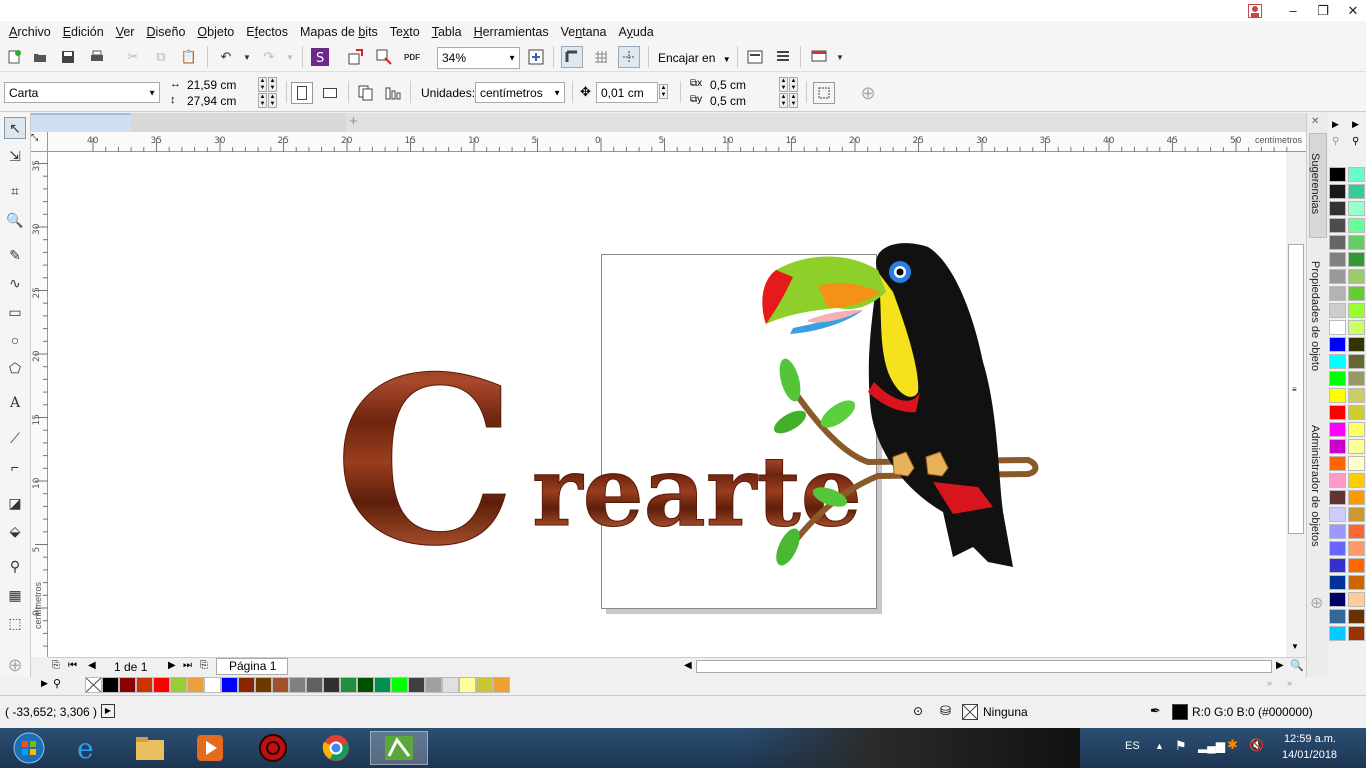  I want to click on coreldraw-taskbar-icon, so click(399, 748).